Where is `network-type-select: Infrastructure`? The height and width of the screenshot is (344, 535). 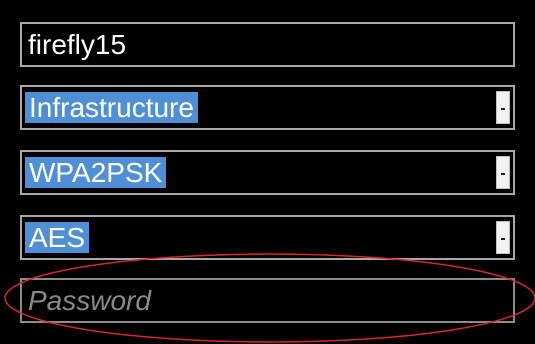 network-type-select: Infrastructure is located at coordinates (267, 107).